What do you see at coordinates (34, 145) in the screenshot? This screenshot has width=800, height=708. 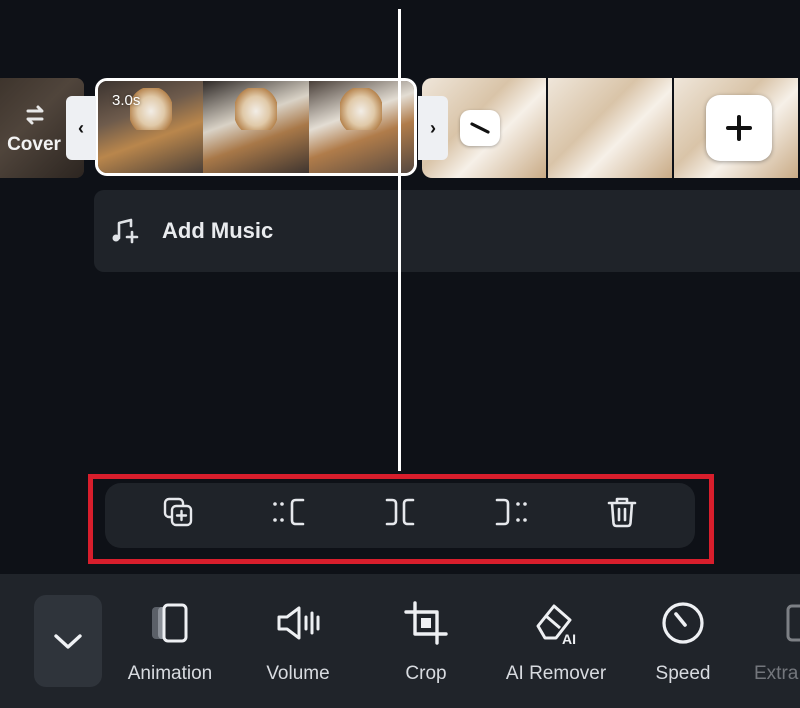 I see `cover-label: Cover` at bounding box center [34, 145].